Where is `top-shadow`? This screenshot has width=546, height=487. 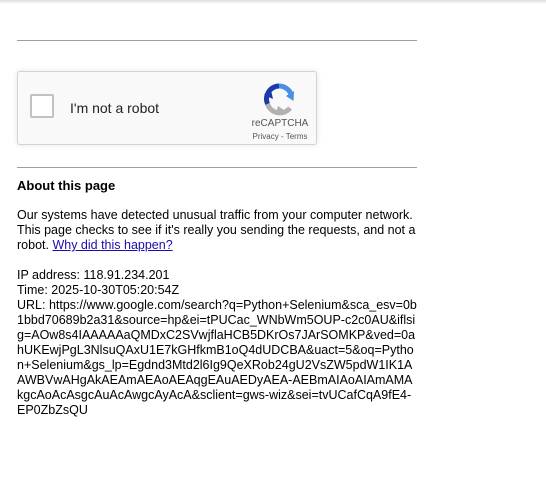
top-shadow is located at coordinates (273, 2).